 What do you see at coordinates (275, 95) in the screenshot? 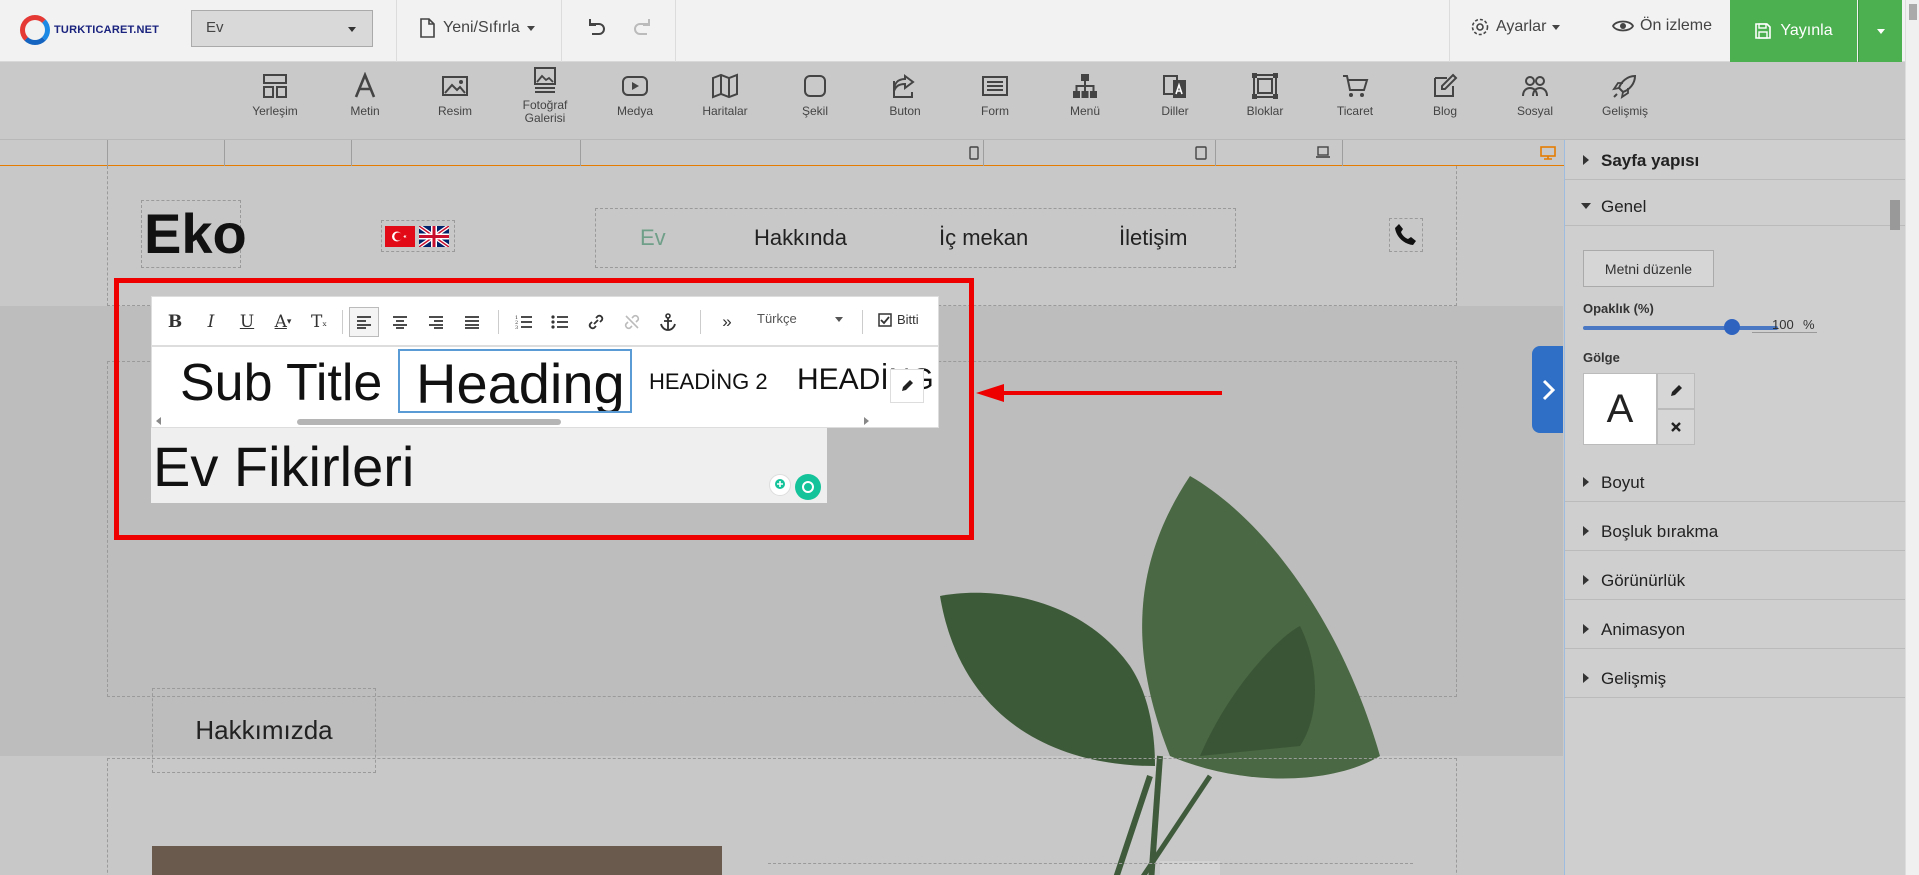
I see `tool-layout: Yerleşim` at bounding box center [275, 95].